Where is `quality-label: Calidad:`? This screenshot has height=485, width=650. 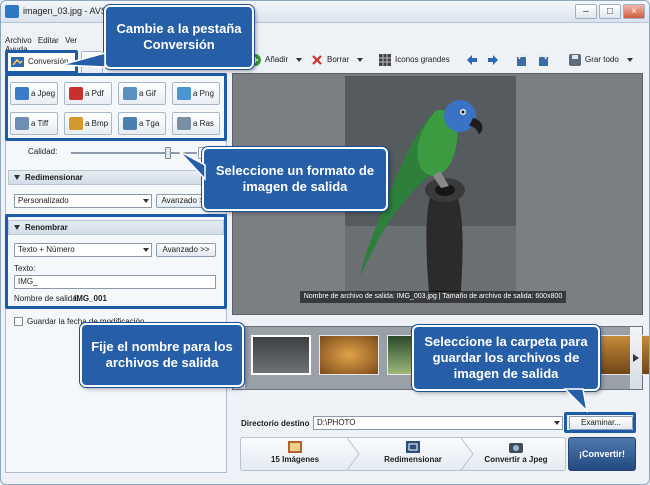
quality-label: Calidad: is located at coordinates (43, 151).